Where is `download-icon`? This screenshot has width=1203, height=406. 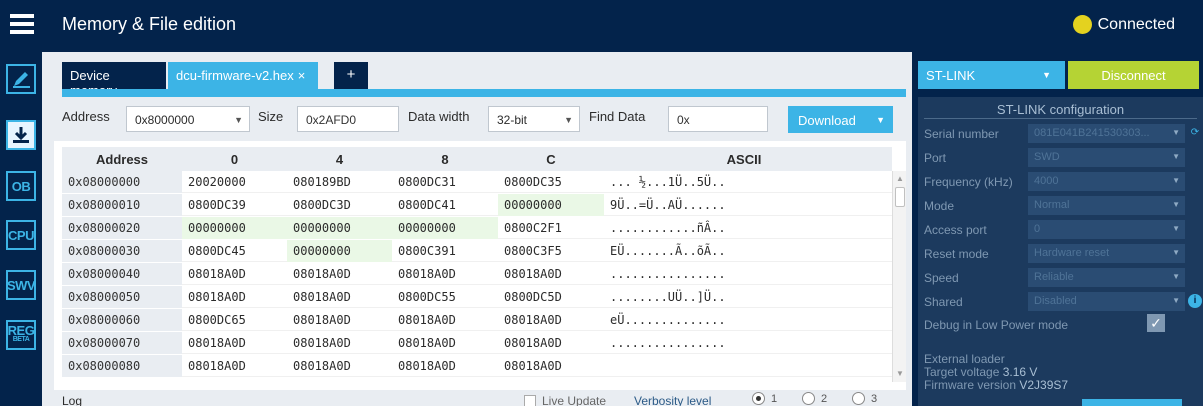 download-icon is located at coordinates (21, 135).